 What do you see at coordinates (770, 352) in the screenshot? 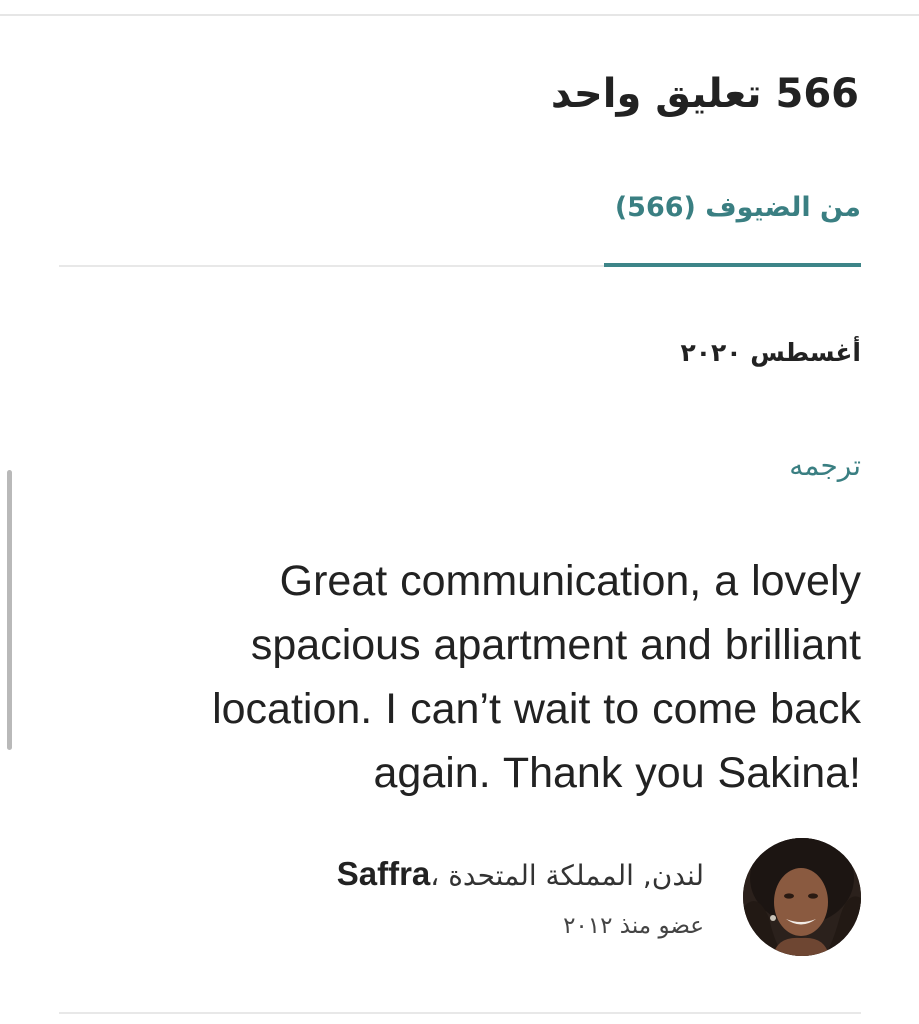
I see `review-date: أغسطس ٢٠٢٠` at bounding box center [770, 352].